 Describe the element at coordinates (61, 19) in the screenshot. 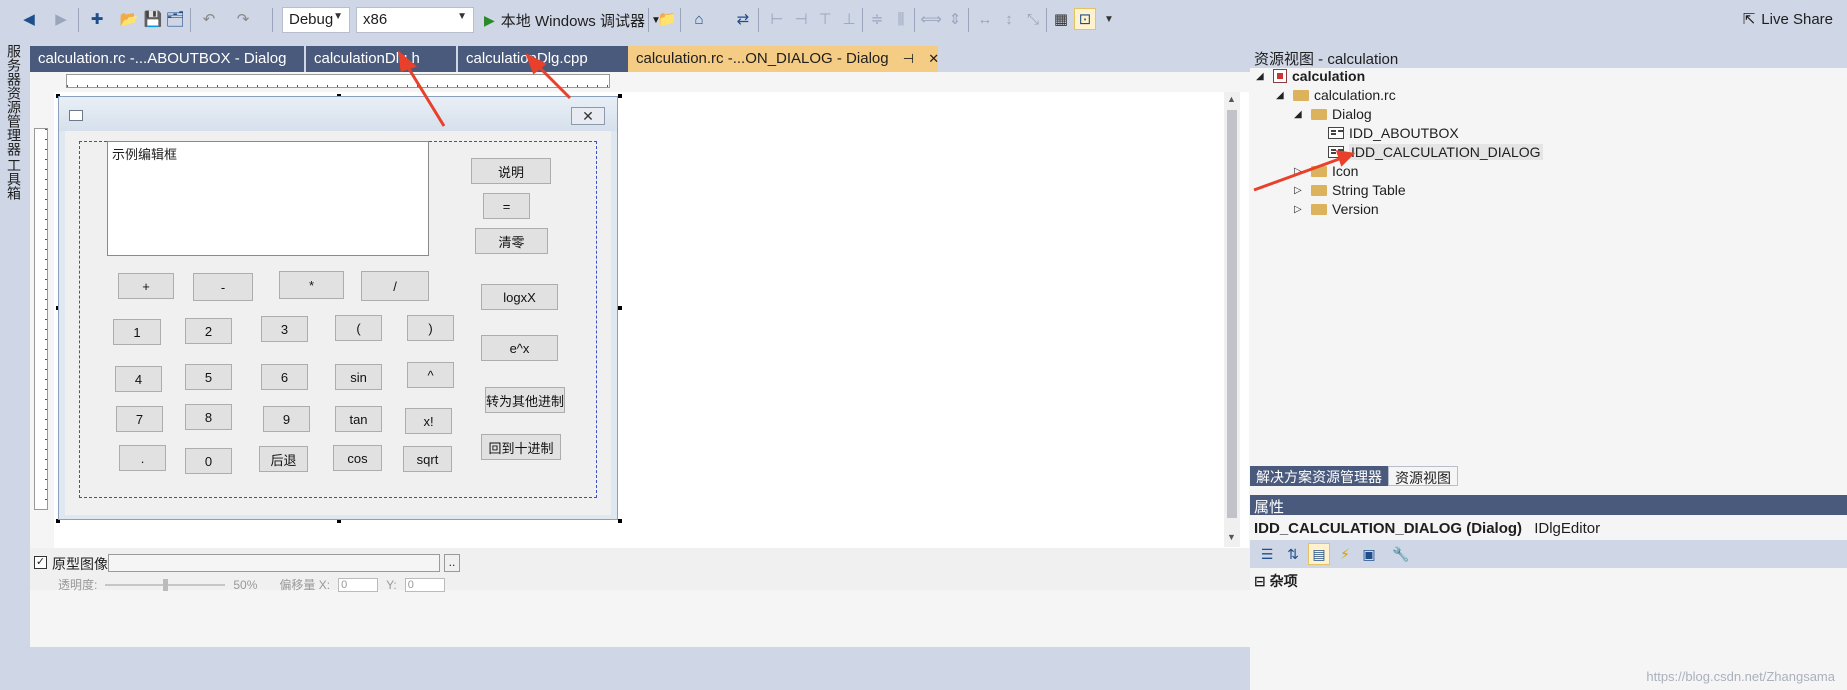

I see `forward-icon: ▶` at that location.